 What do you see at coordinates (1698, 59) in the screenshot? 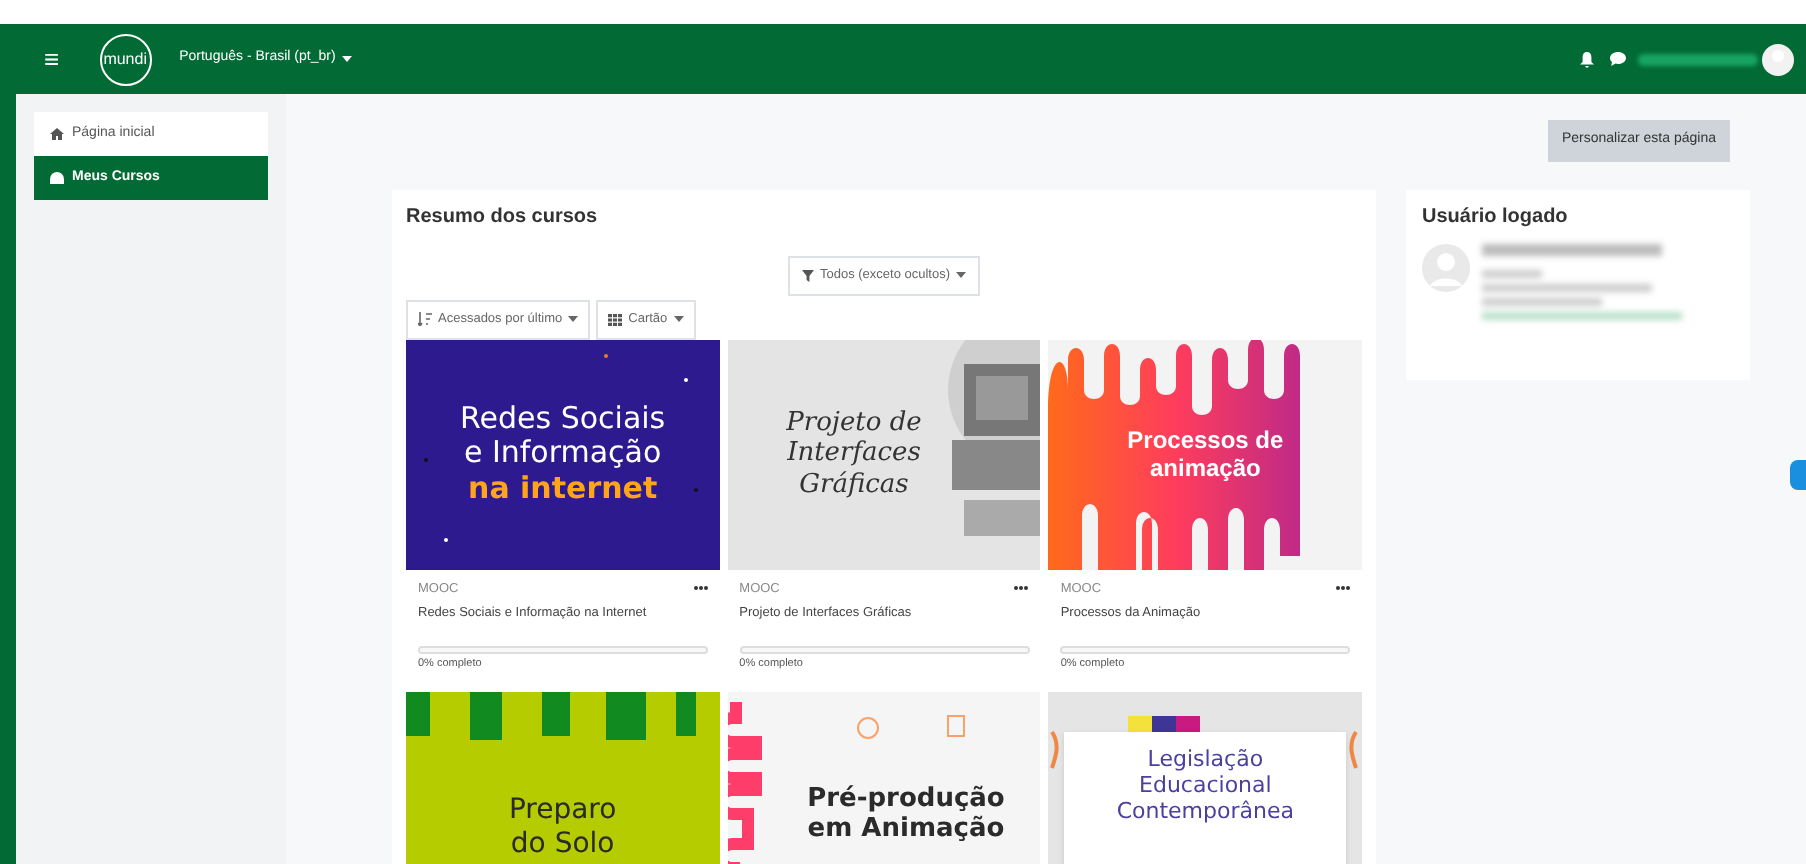
I see `blurred-user-name` at bounding box center [1698, 59].